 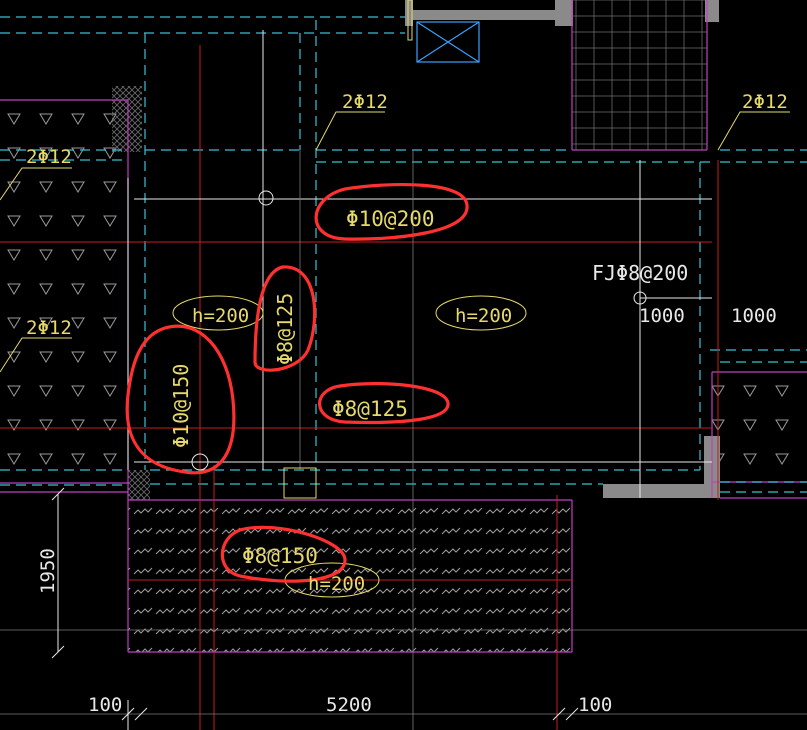 What do you see at coordinates (127, 119) in the screenshot?
I see `column-hatch-left-top` at bounding box center [127, 119].